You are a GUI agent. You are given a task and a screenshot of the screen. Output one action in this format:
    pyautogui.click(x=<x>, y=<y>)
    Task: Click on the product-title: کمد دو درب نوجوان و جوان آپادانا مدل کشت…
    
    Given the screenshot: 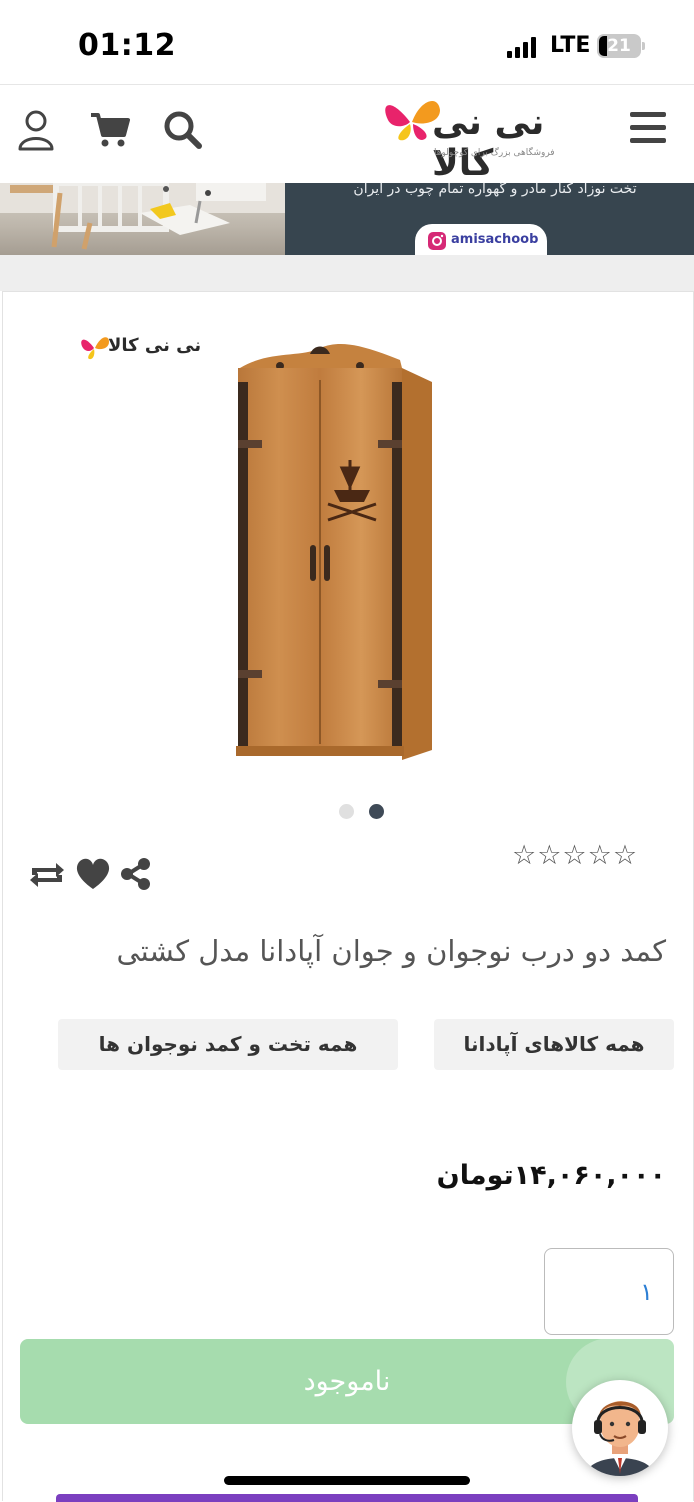 What is the action you would take?
    pyautogui.click(x=391, y=951)
    